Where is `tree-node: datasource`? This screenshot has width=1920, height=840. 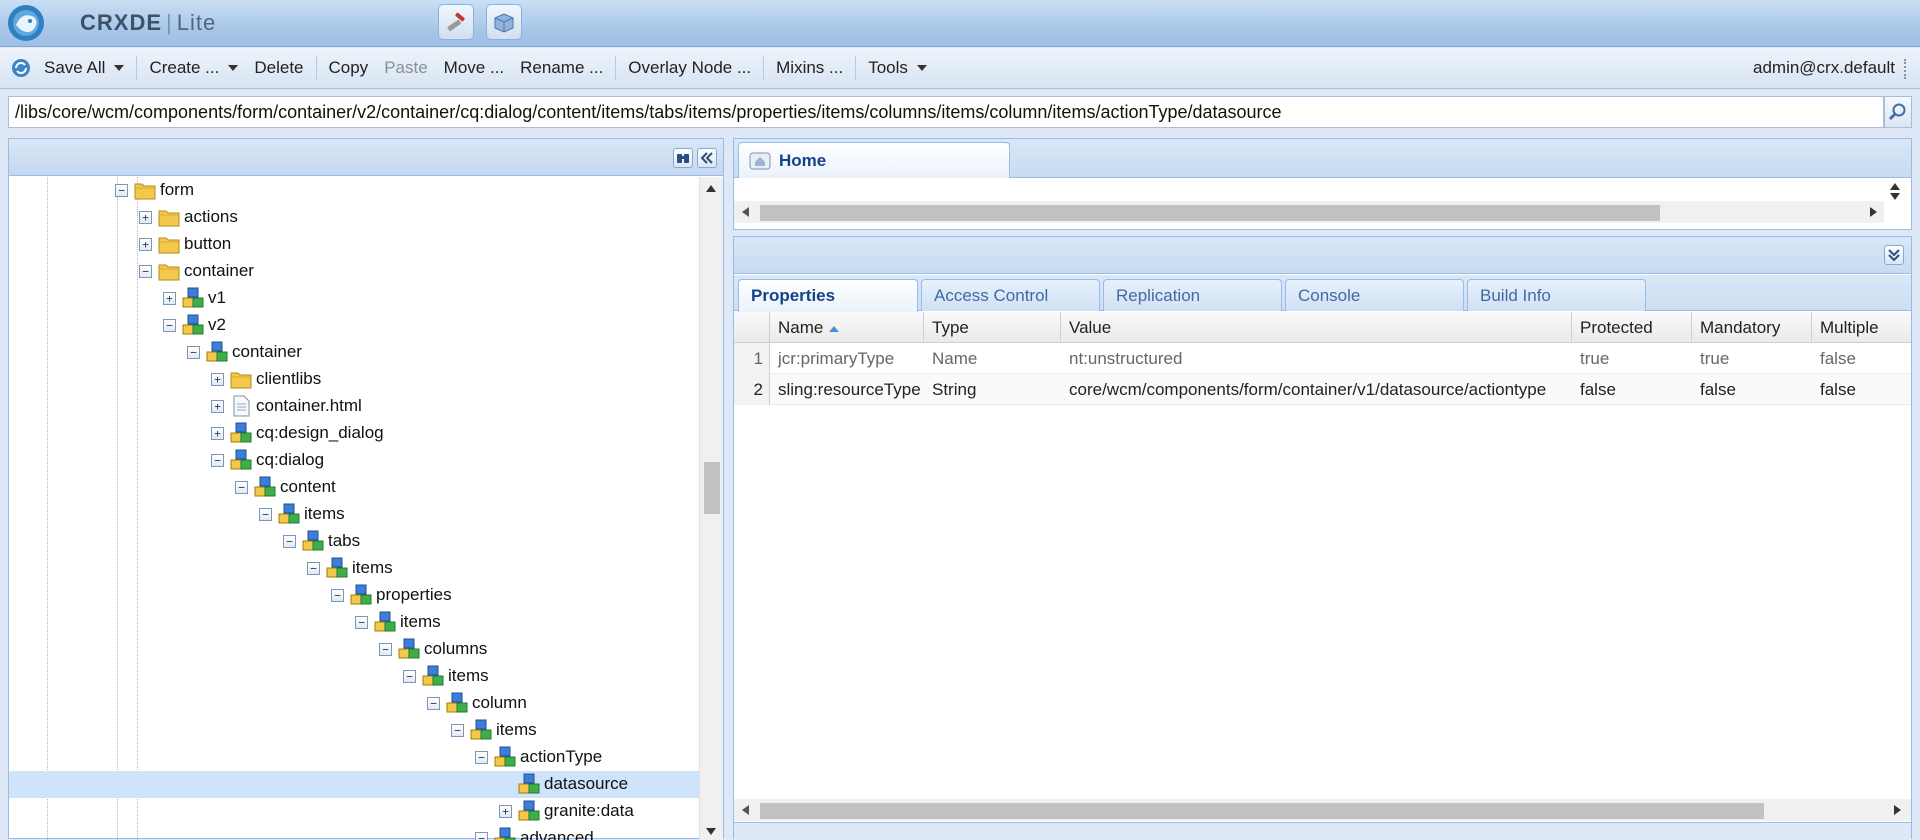
tree-node: datasource is located at coordinates (354, 784).